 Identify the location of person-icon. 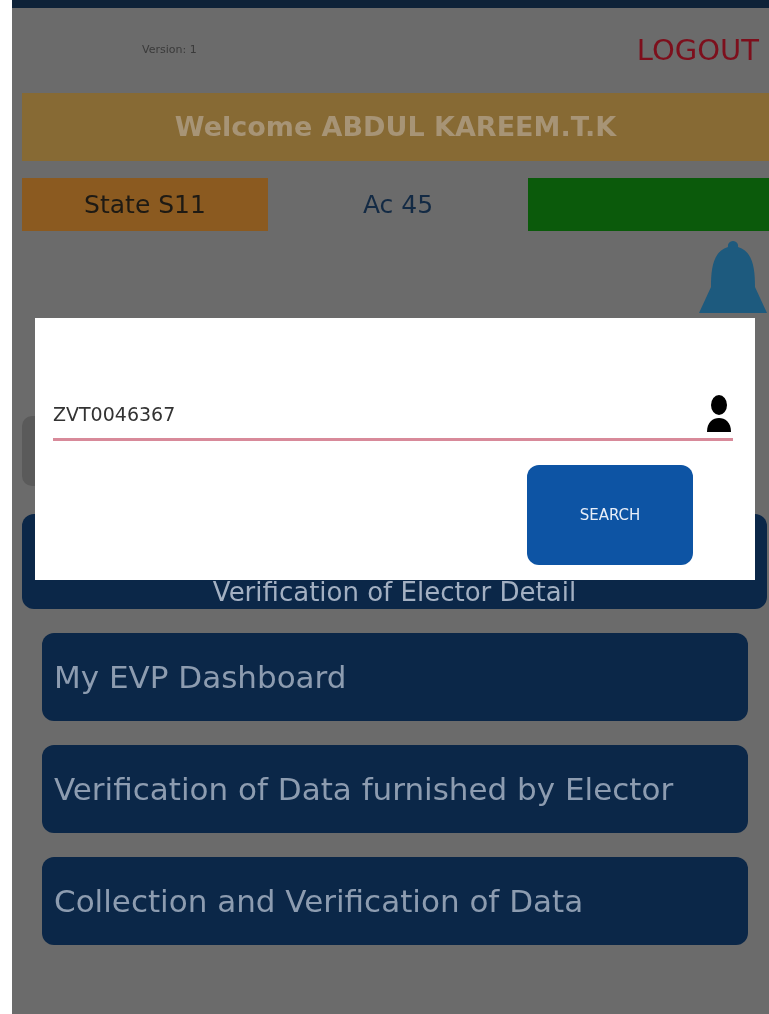
(719, 414).